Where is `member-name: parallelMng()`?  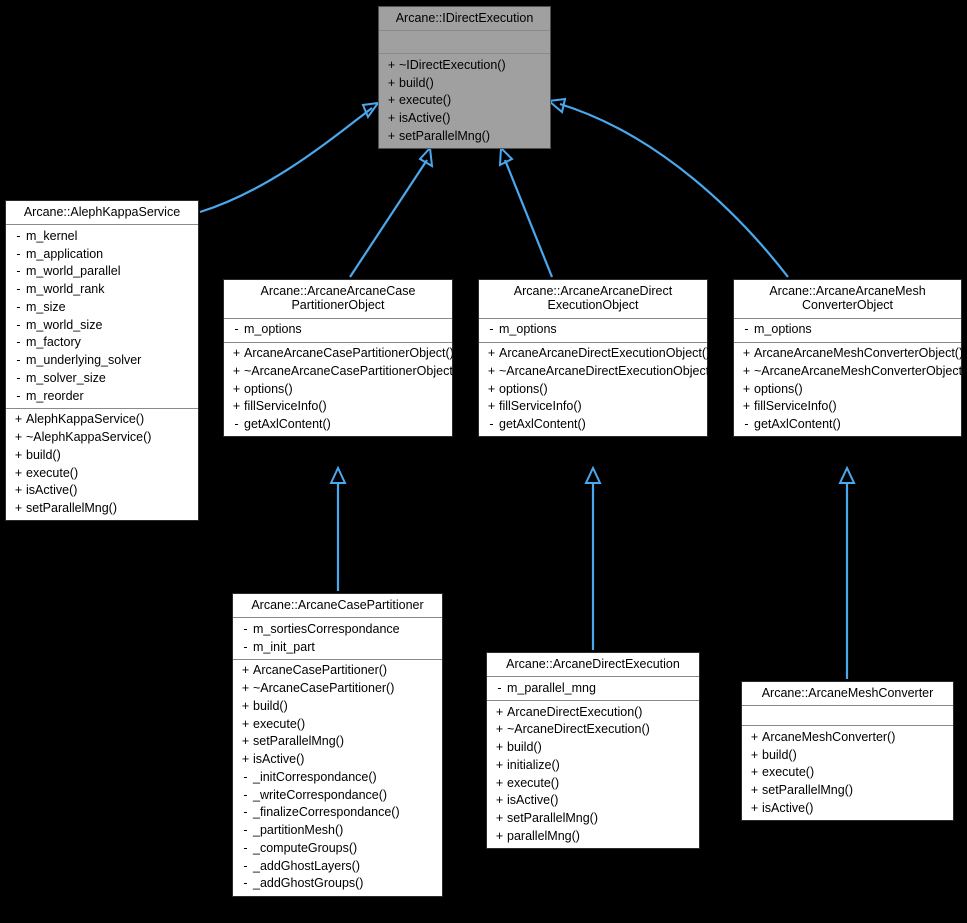
member-name: parallelMng() is located at coordinates (543, 835).